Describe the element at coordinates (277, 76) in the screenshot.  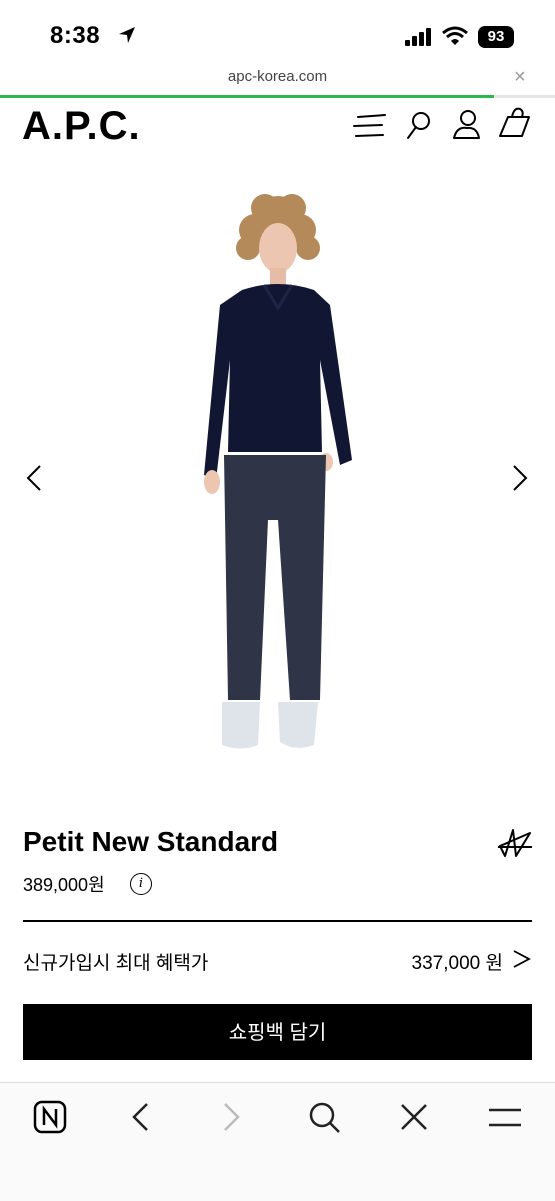
I see `url-text: apc-korea.com` at that location.